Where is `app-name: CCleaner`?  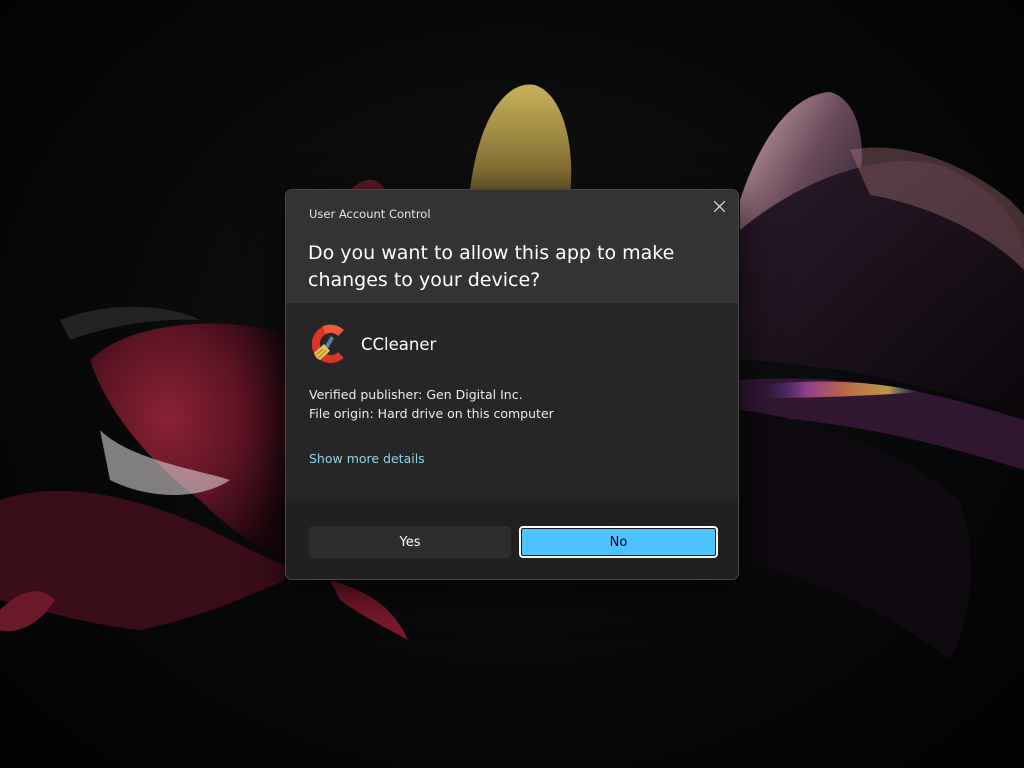 app-name: CCleaner is located at coordinates (399, 344).